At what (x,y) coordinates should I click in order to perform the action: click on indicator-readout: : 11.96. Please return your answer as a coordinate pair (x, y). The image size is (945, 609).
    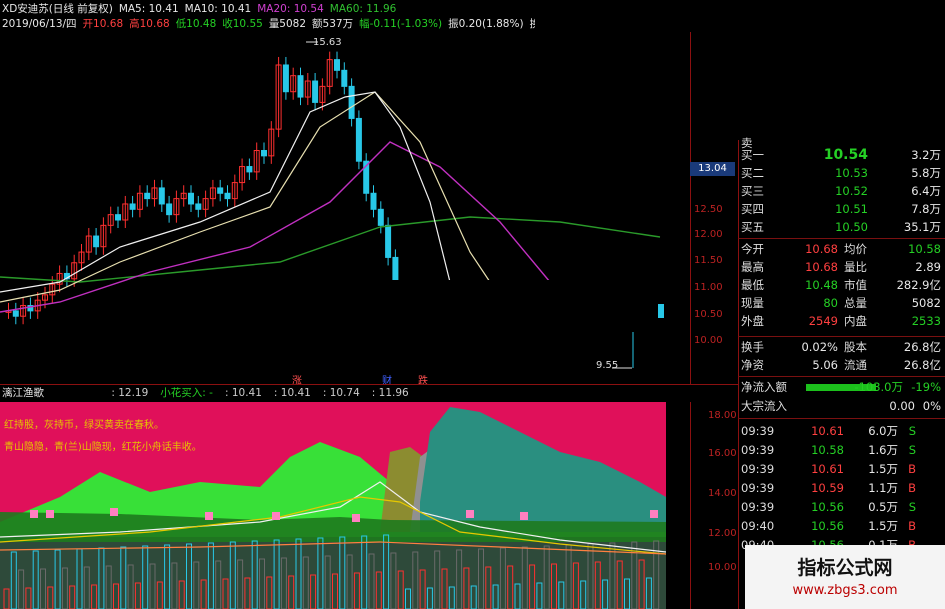
    Looking at the image, I should click on (390, 393).